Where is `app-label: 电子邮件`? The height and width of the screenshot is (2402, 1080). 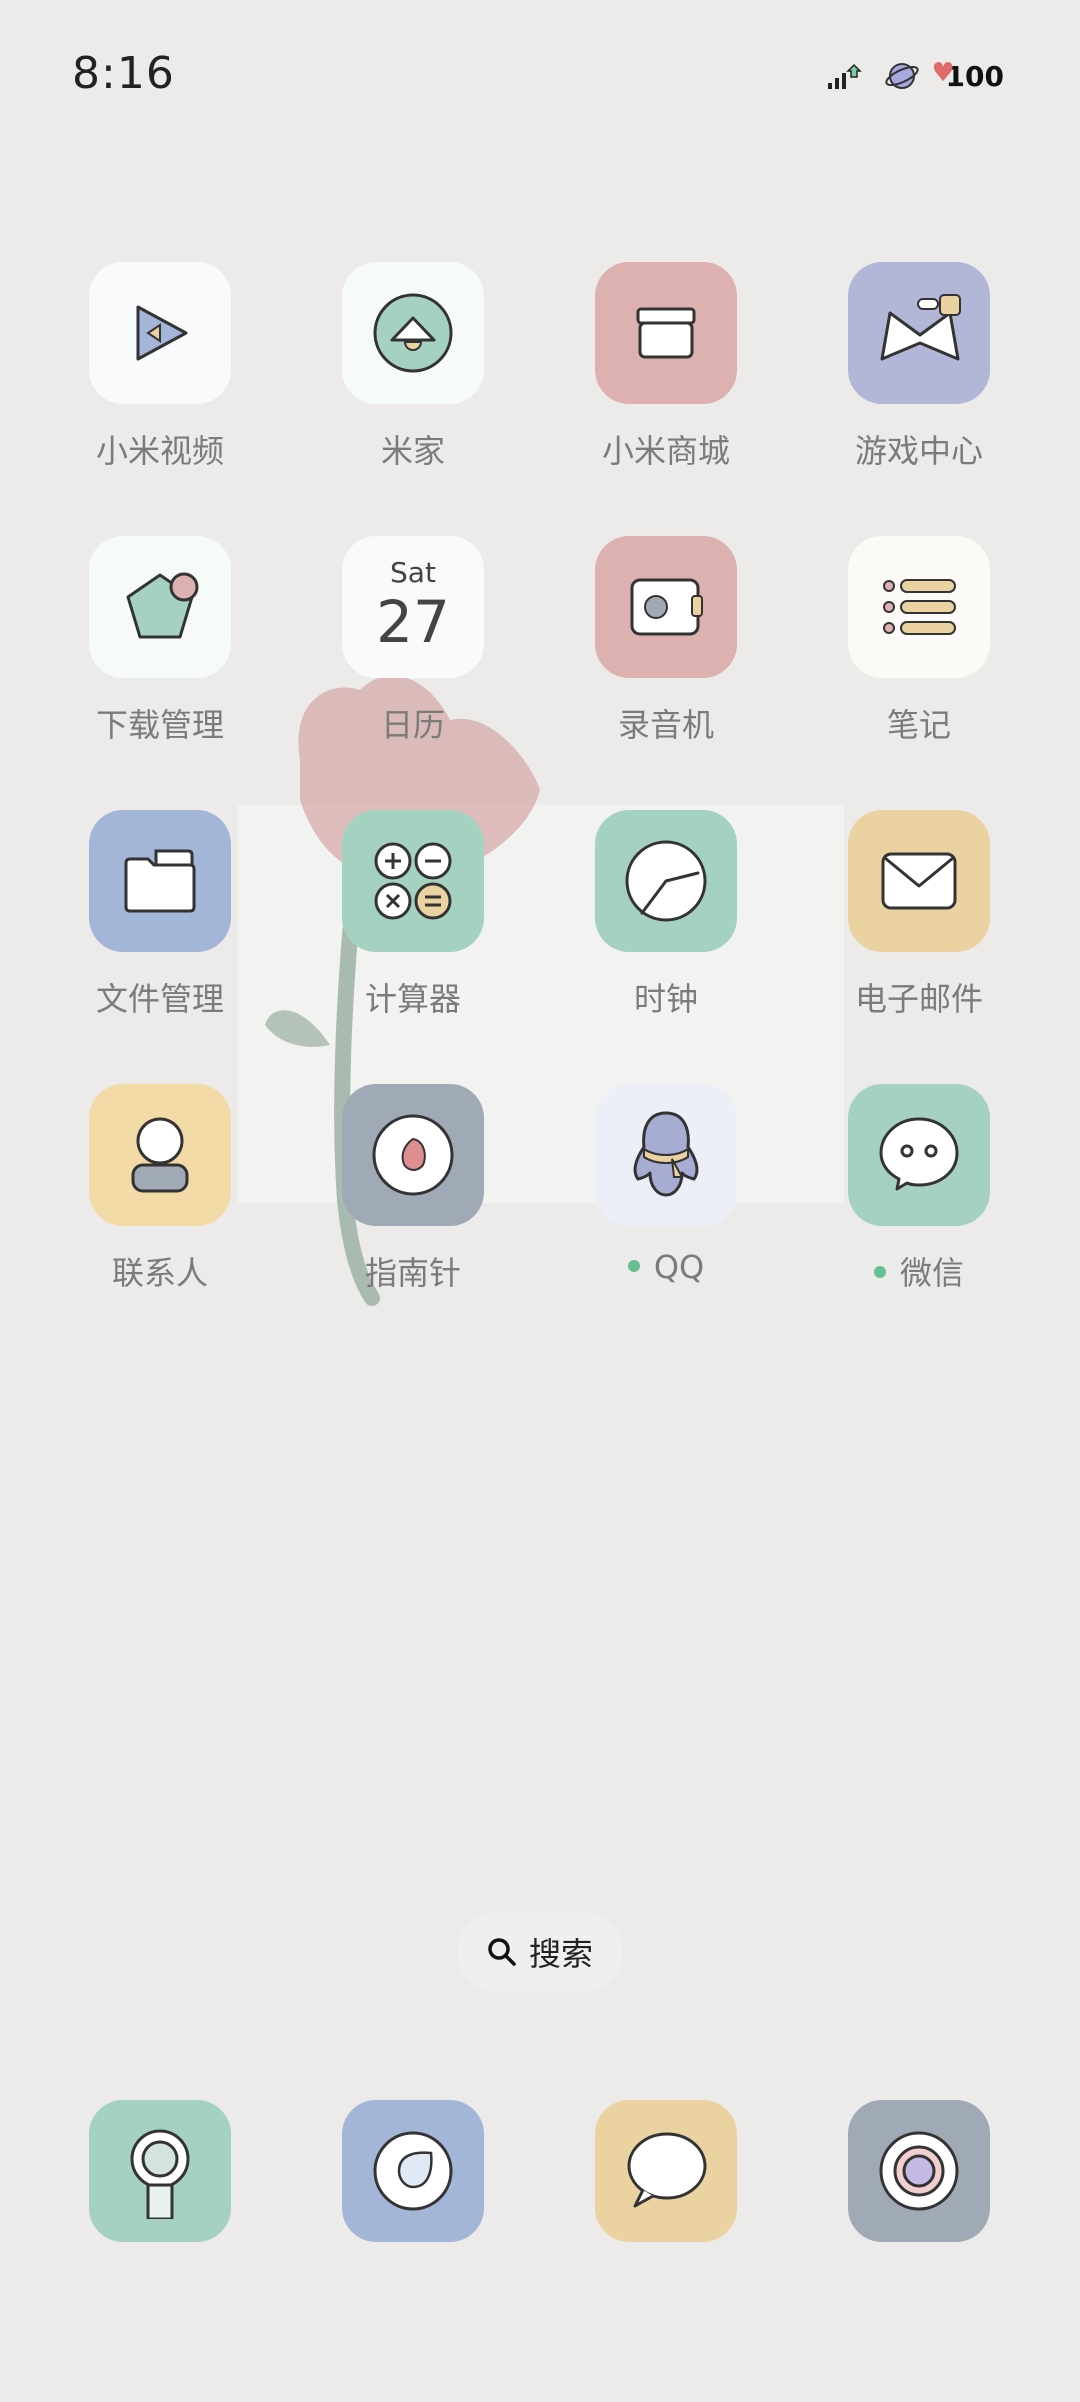 app-label: 电子邮件 is located at coordinates (918, 999).